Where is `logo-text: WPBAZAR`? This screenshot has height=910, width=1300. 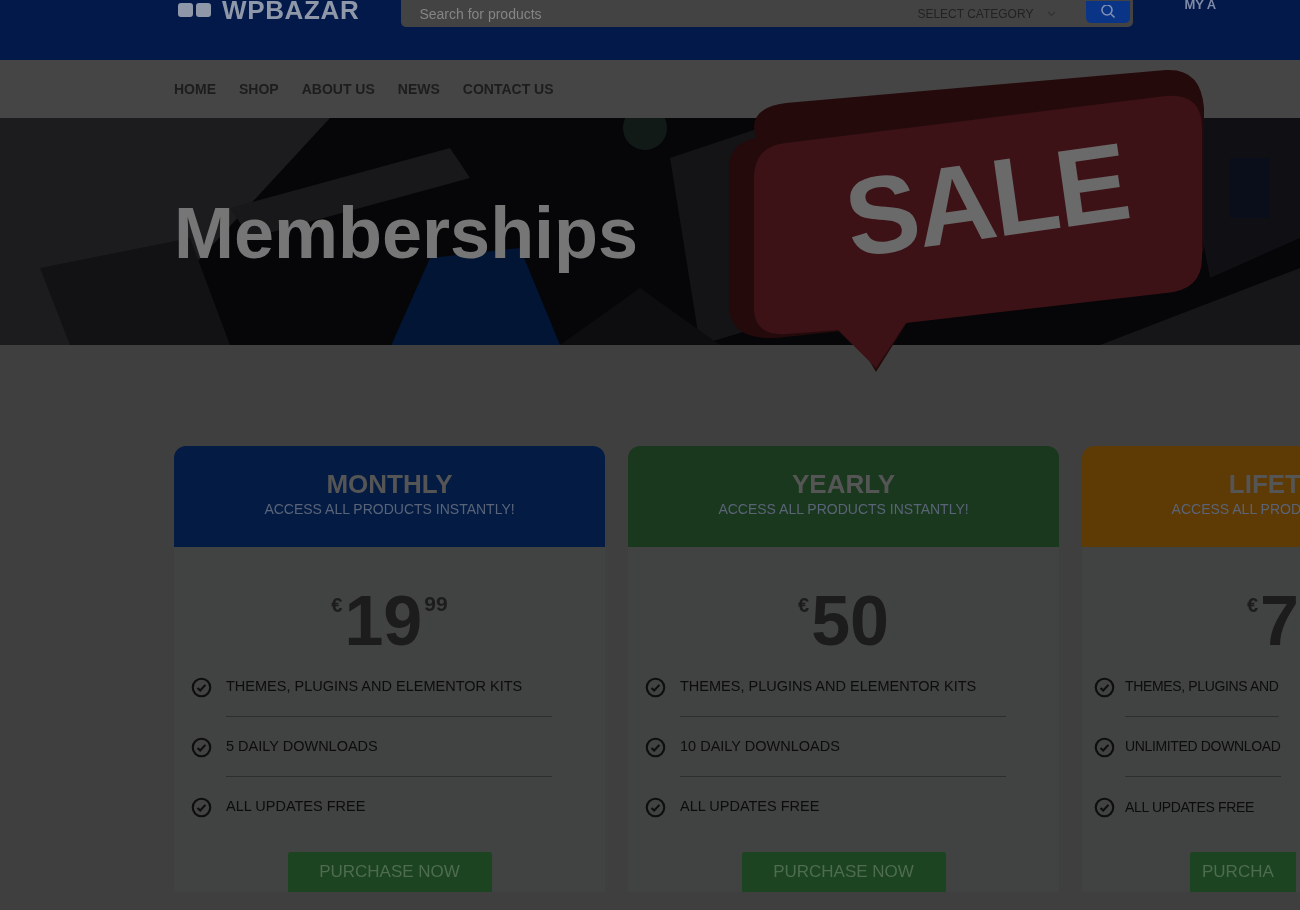
logo-text: WPBAZAR is located at coordinates (291, 11).